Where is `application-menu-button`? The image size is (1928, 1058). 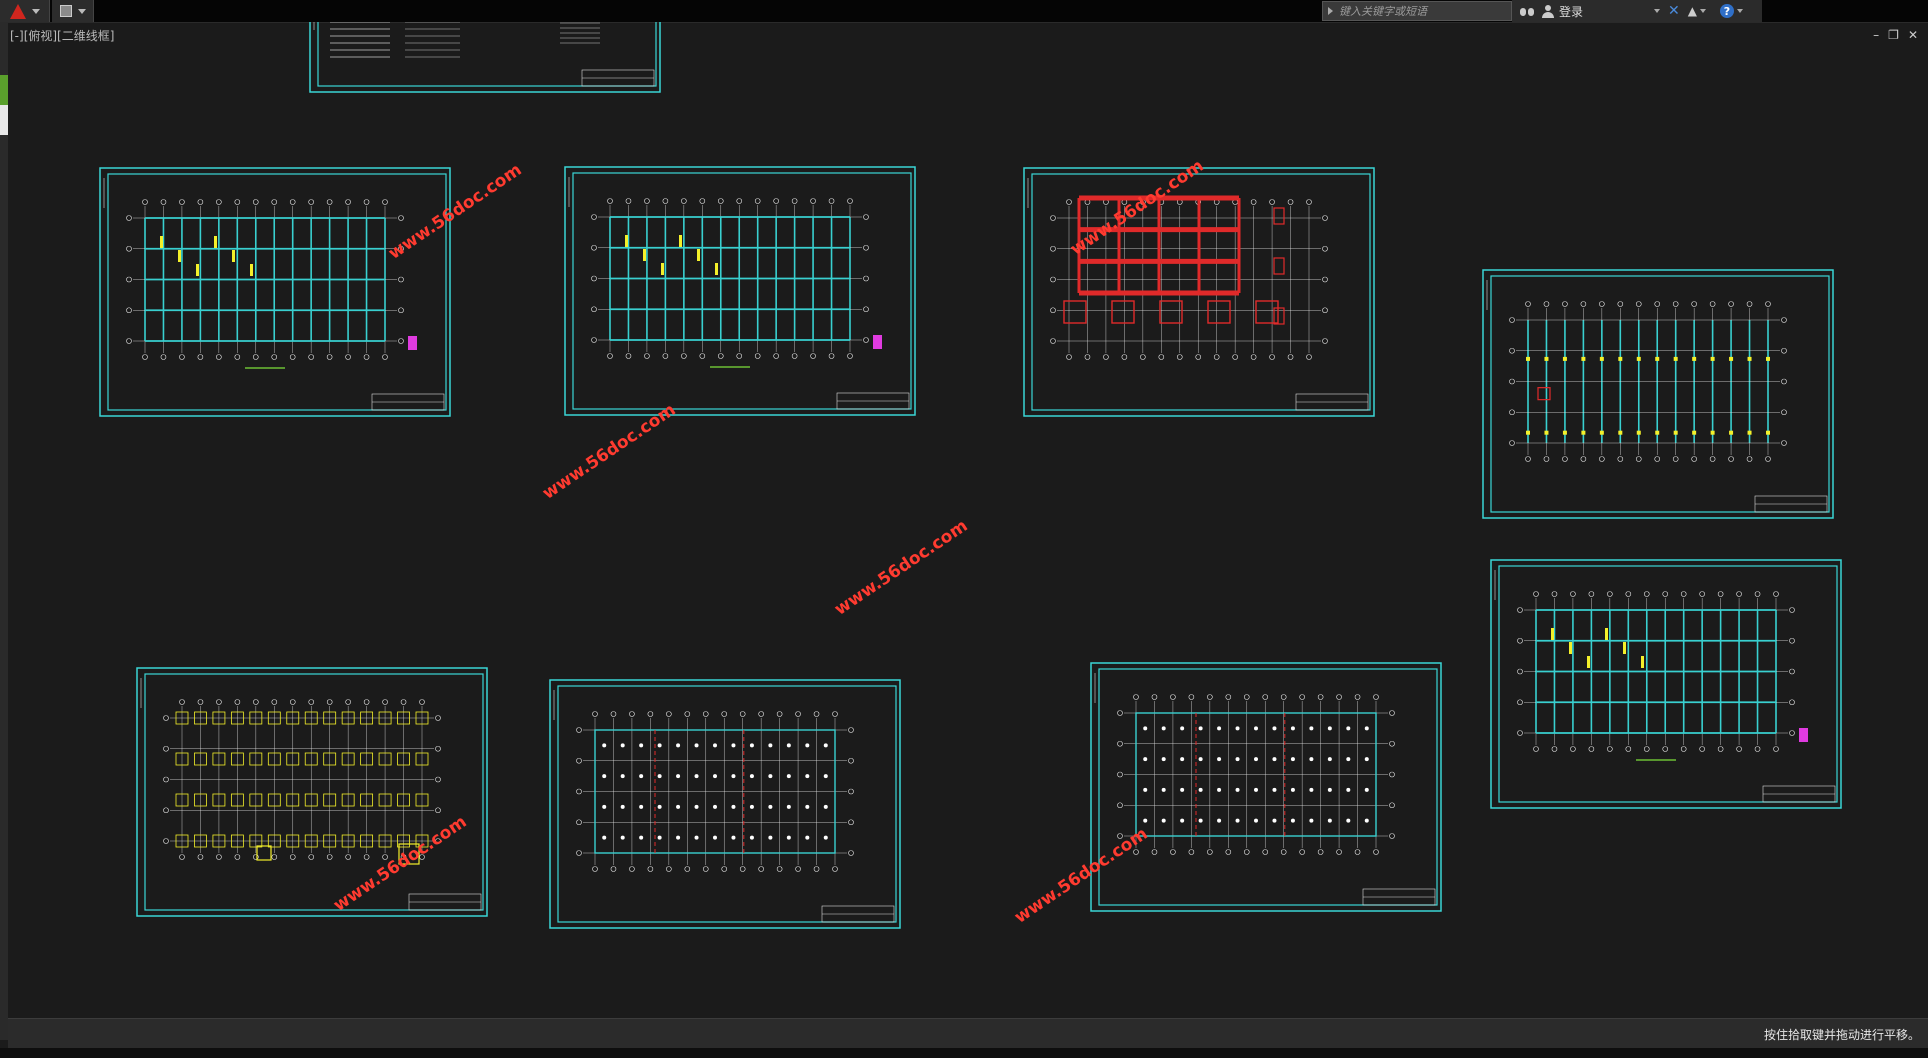
application-menu-button is located at coordinates (25, 11).